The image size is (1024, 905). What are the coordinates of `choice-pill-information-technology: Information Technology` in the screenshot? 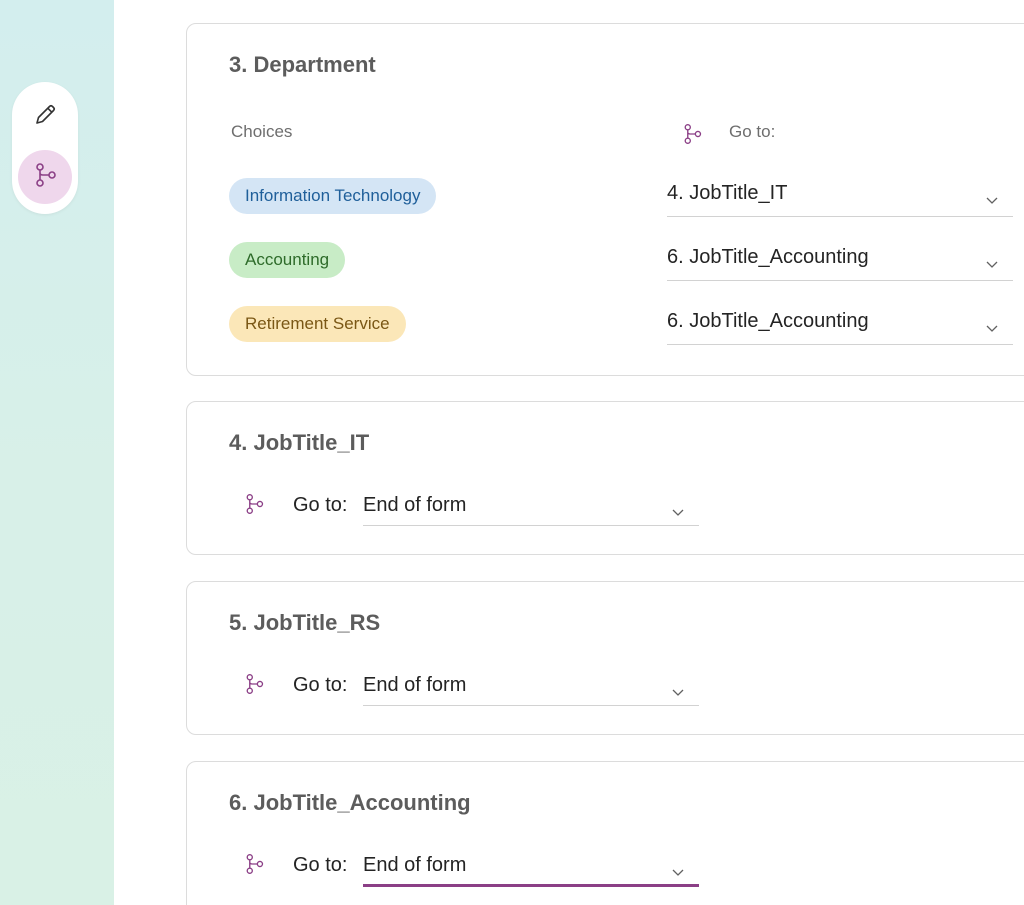 It's located at (333, 196).